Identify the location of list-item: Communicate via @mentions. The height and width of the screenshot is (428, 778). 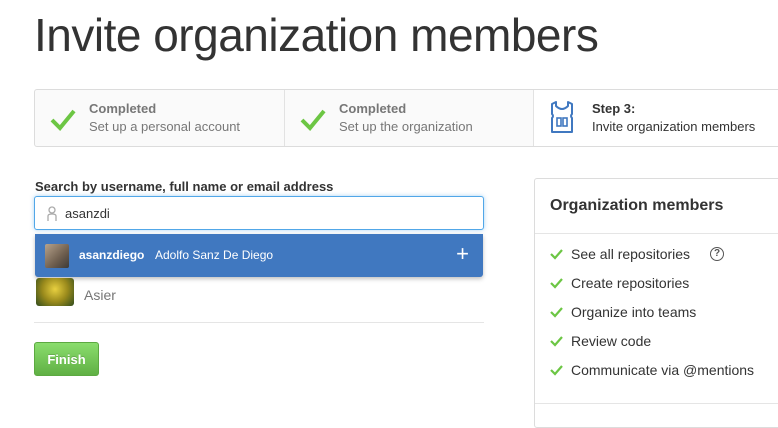
(664, 374).